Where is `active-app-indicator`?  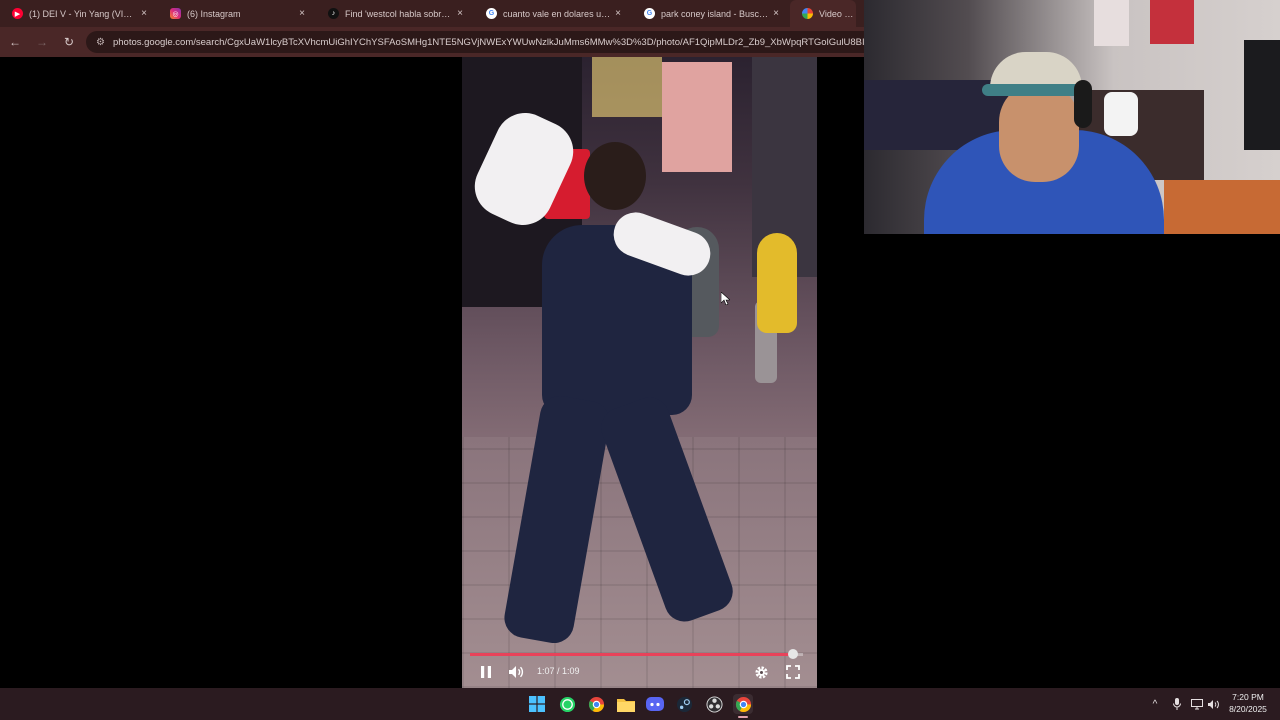 active-app-indicator is located at coordinates (743, 717).